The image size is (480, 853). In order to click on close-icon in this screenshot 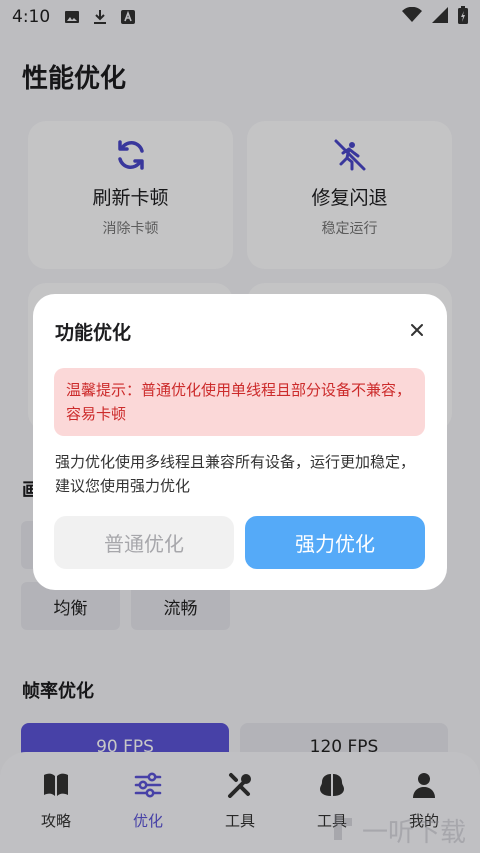, I will do `click(417, 330)`.